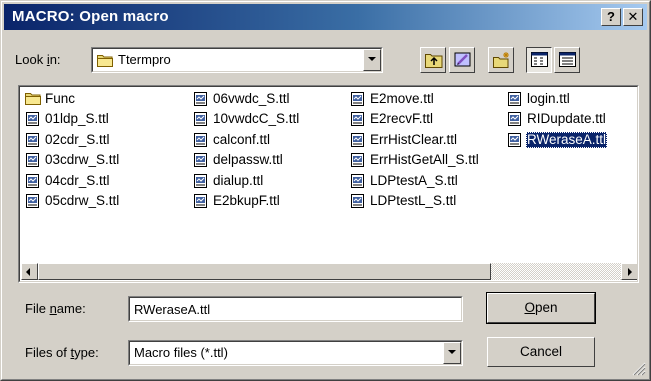 The height and width of the screenshot is (381, 651). I want to click on help-button: ?, so click(611, 17).